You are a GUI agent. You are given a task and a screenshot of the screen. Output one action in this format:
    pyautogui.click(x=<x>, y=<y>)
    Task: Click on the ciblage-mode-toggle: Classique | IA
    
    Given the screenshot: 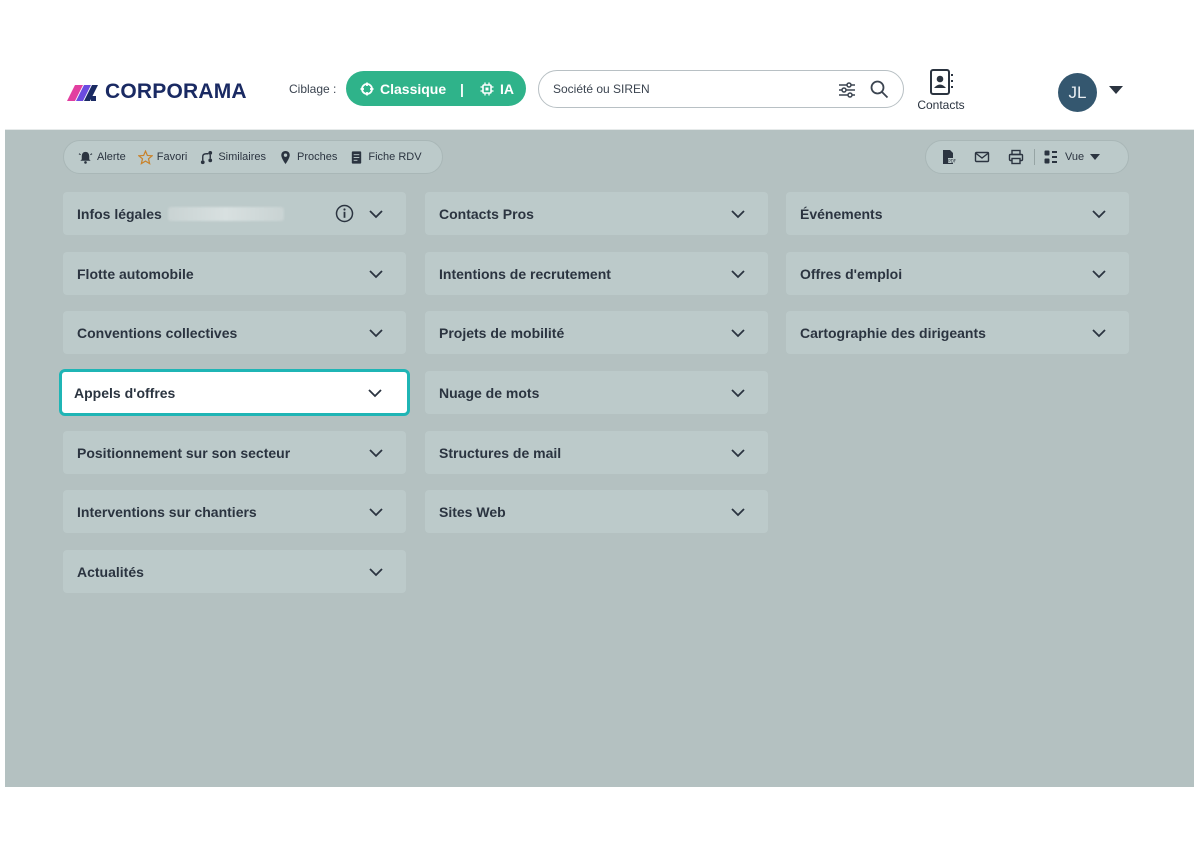 What is the action you would take?
    pyautogui.click(x=436, y=88)
    